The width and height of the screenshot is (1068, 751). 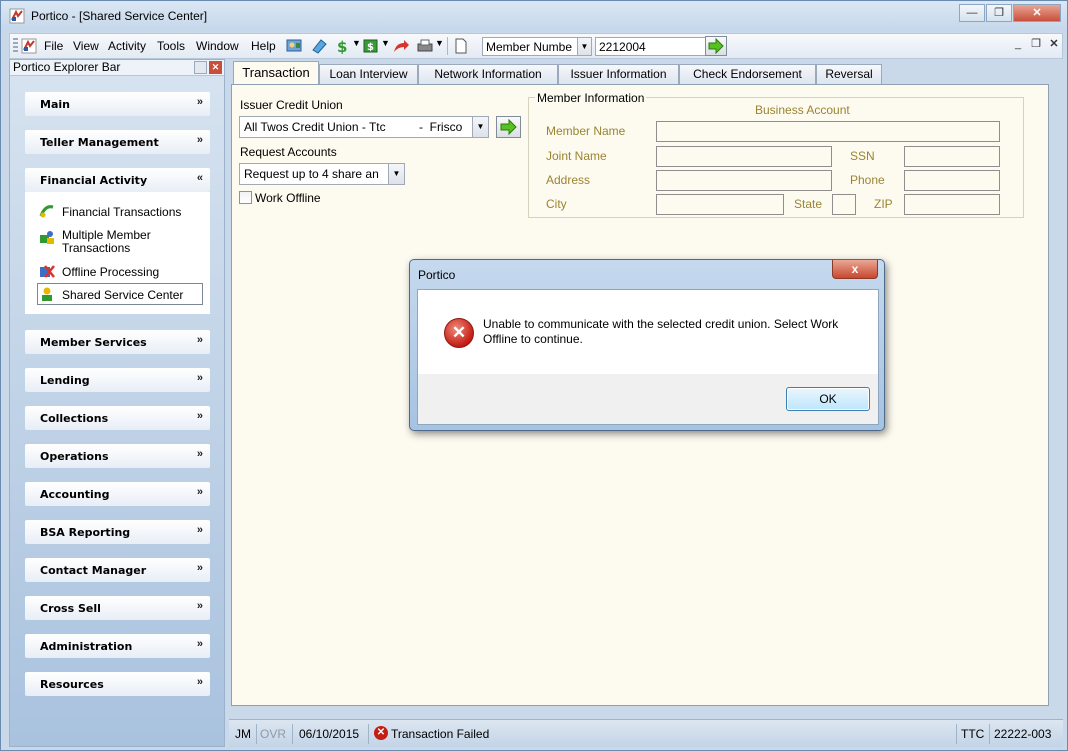 What do you see at coordinates (29, 46) in the screenshot?
I see `portico-menu-icon` at bounding box center [29, 46].